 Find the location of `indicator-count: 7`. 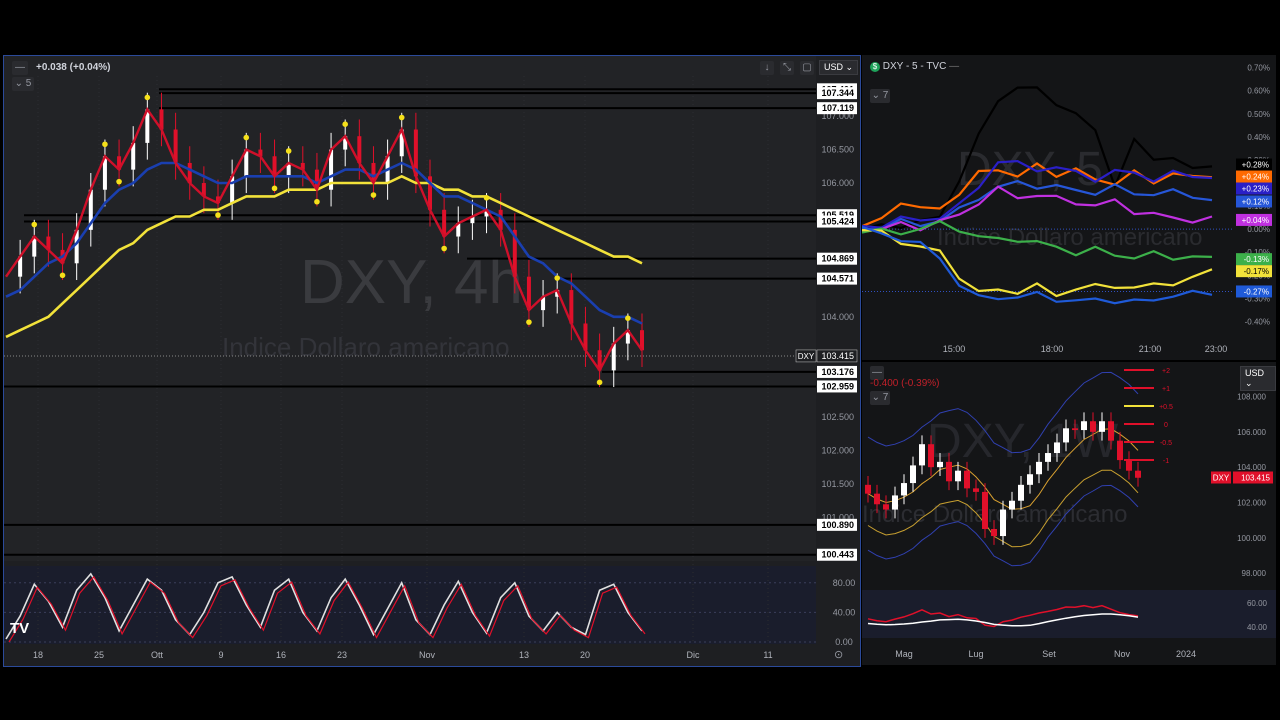

indicator-count: 7 is located at coordinates (885, 95).